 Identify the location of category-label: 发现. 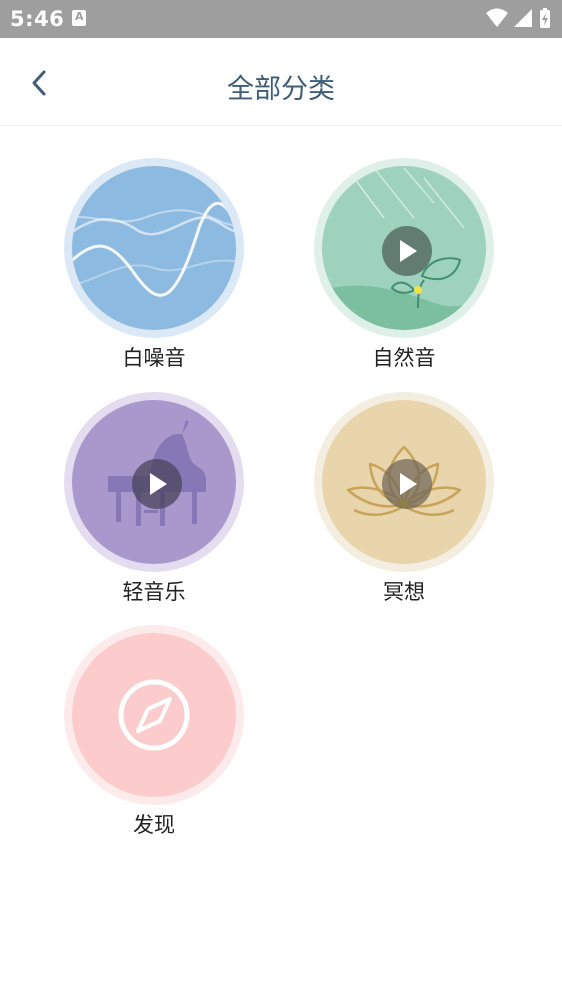
(154, 825).